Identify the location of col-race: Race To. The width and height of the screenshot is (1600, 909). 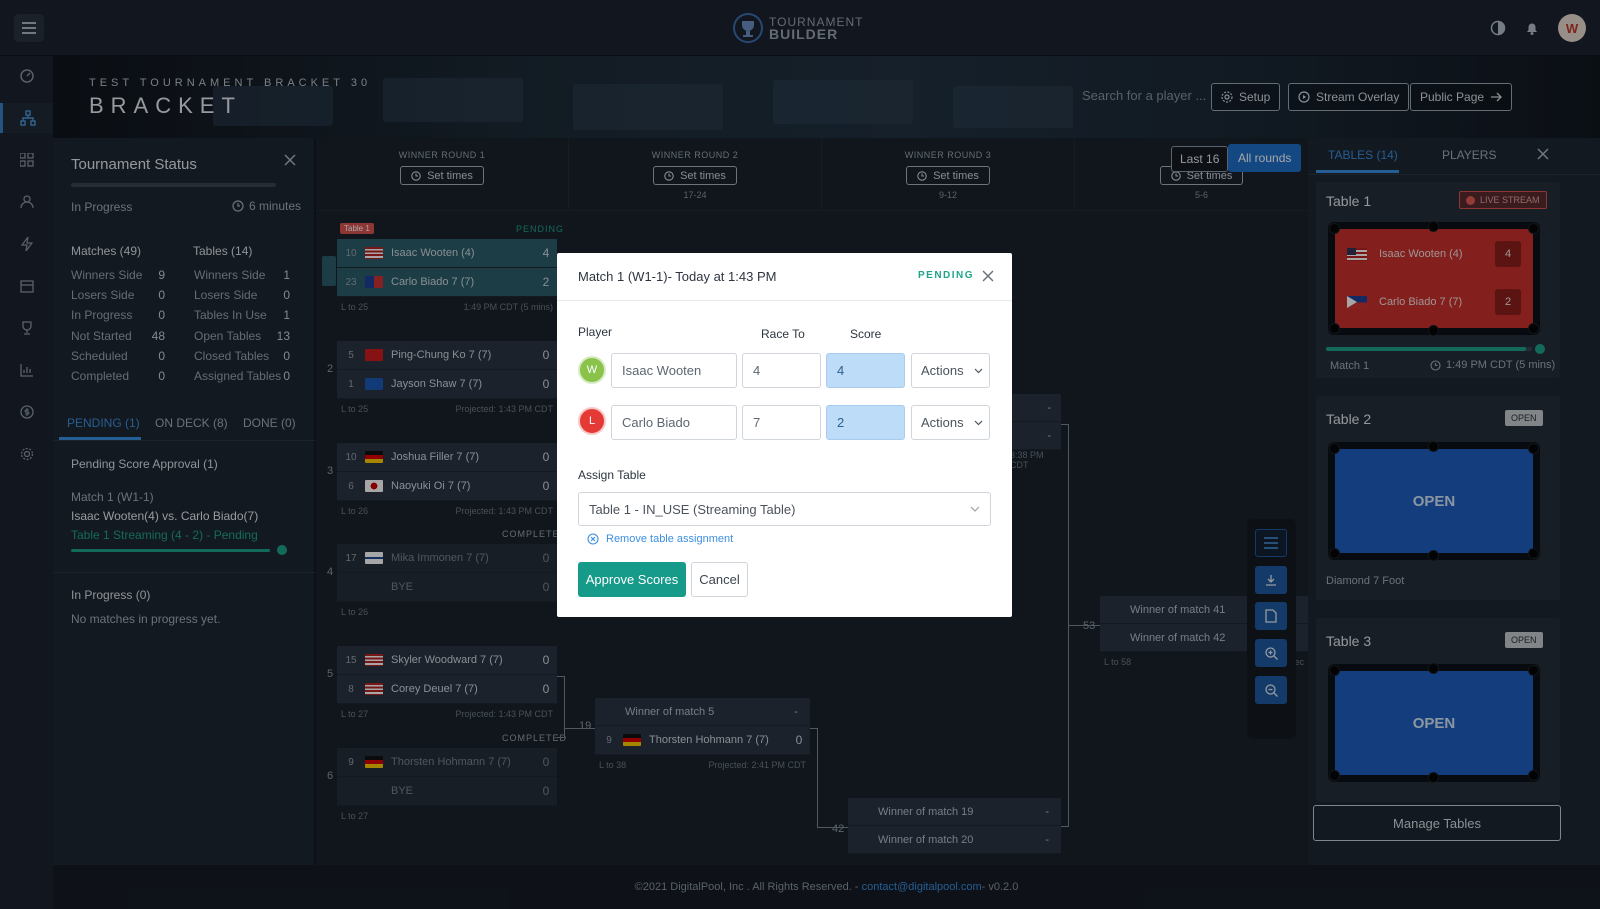
(783, 334).